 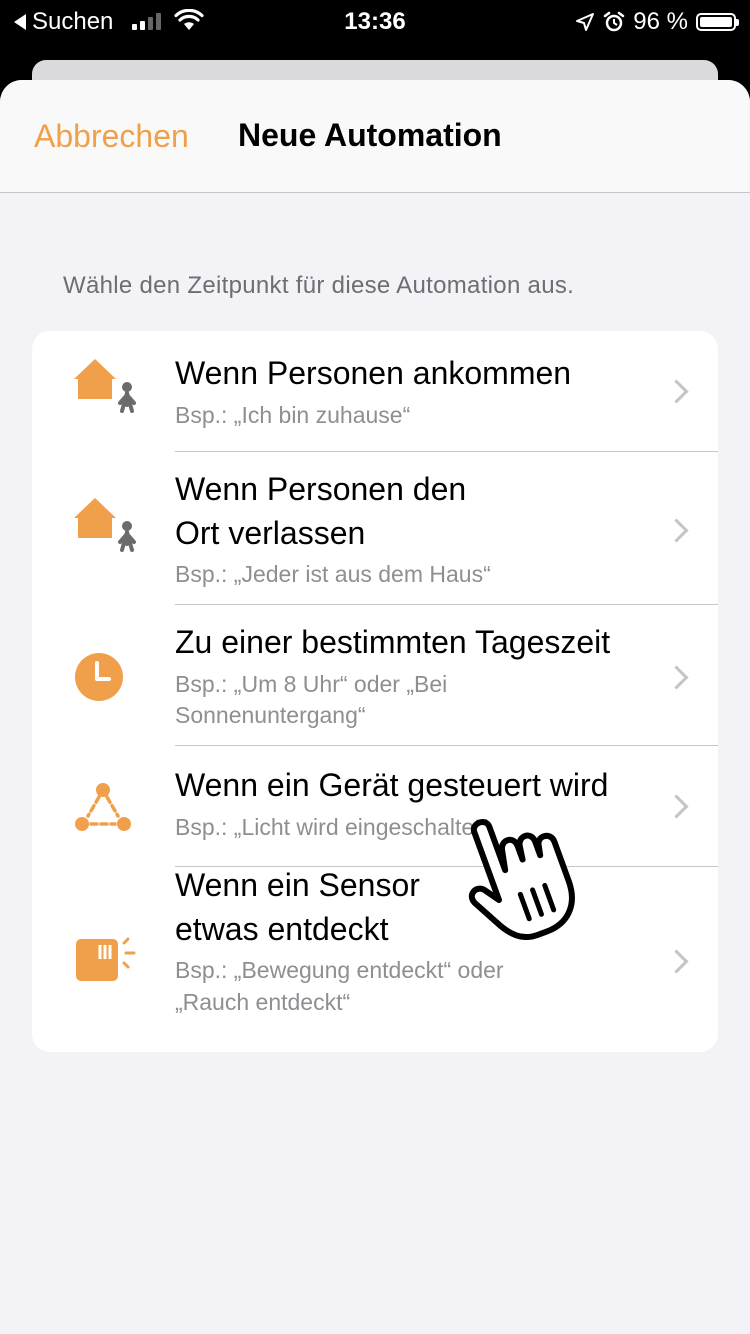 What do you see at coordinates (717, 22) in the screenshot?
I see `battery-icon` at bounding box center [717, 22].